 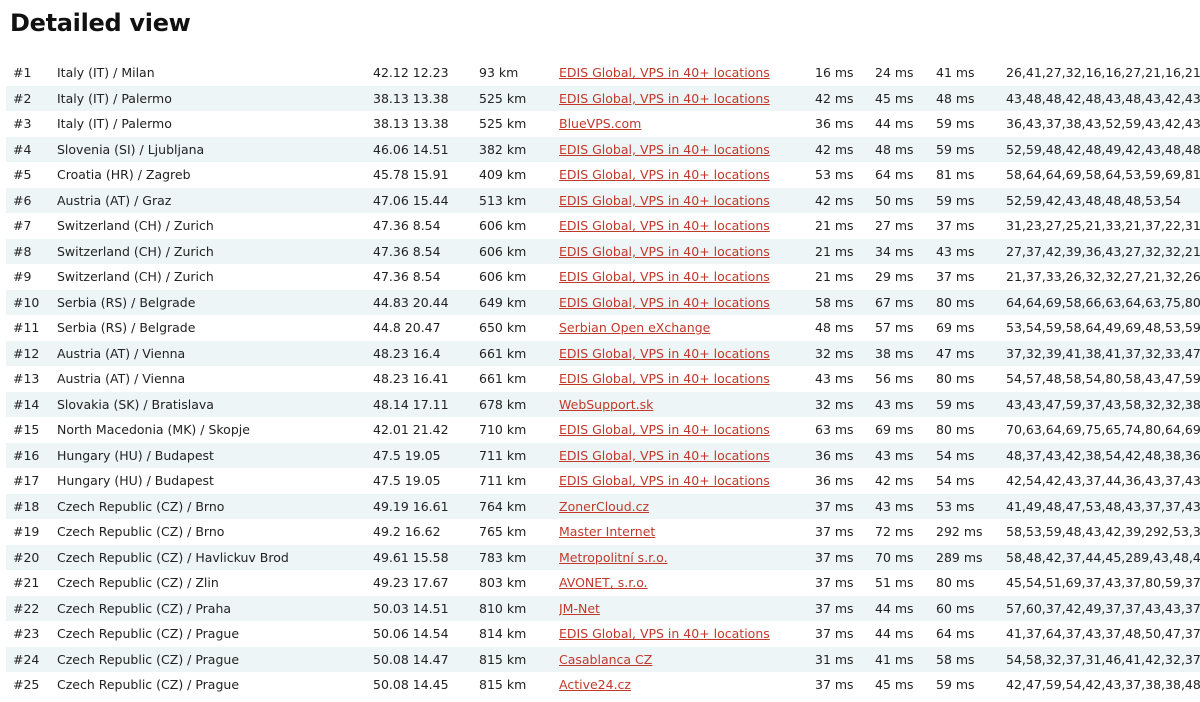 What do you see at coordinates (604, 506) in the screenshot?
I see `provider-link: ZonerCloud.cz` at bounding box center [604, 506].